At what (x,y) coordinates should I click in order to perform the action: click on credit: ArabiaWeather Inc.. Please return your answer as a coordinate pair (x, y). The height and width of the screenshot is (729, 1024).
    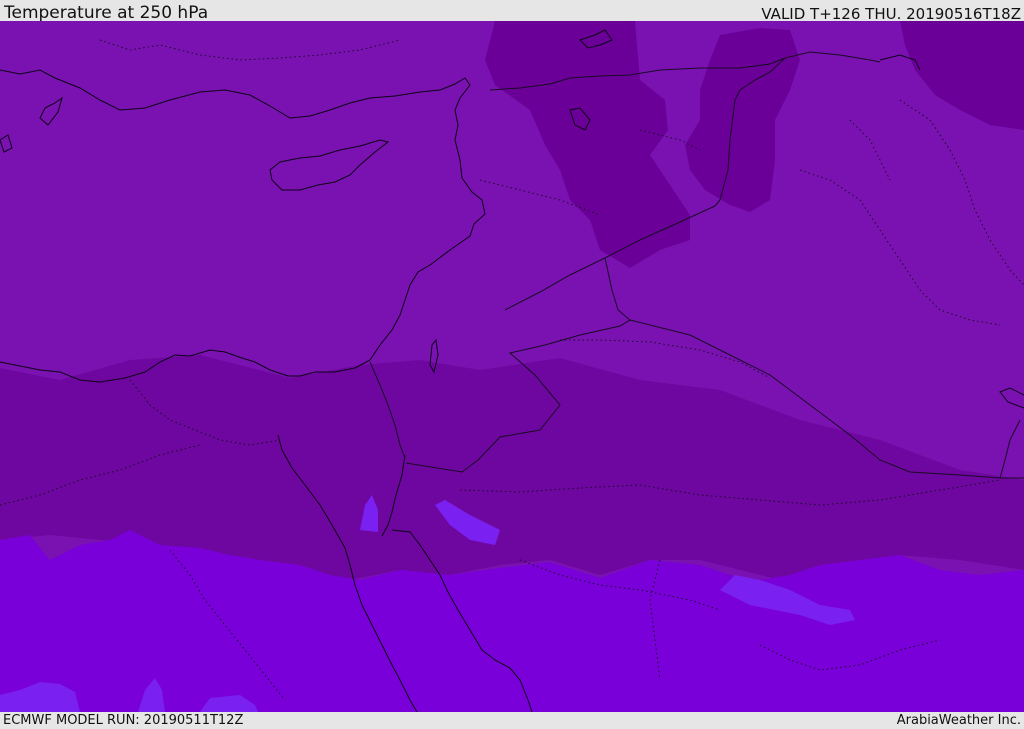
    Looking at the image, I should click on (958, 720).